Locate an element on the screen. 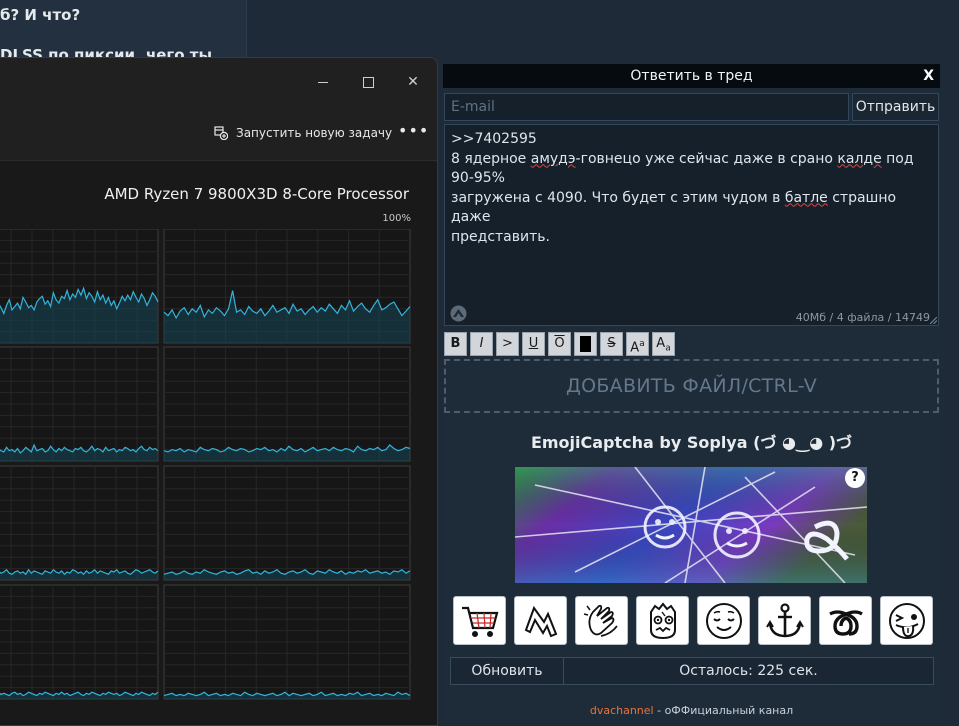 Image resolution: width=959 pixels, height=726 pixels. captcha-option-cart is located at coordinates (479, 620).